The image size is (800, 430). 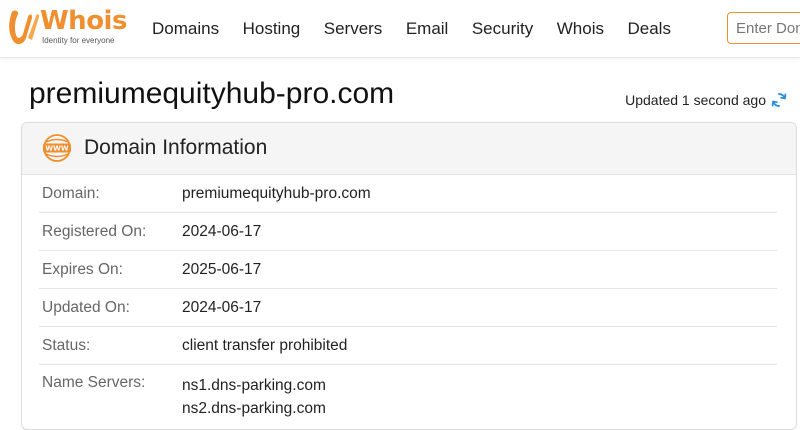 I want to click on info-label: Status:, so click(x=66, y=345).